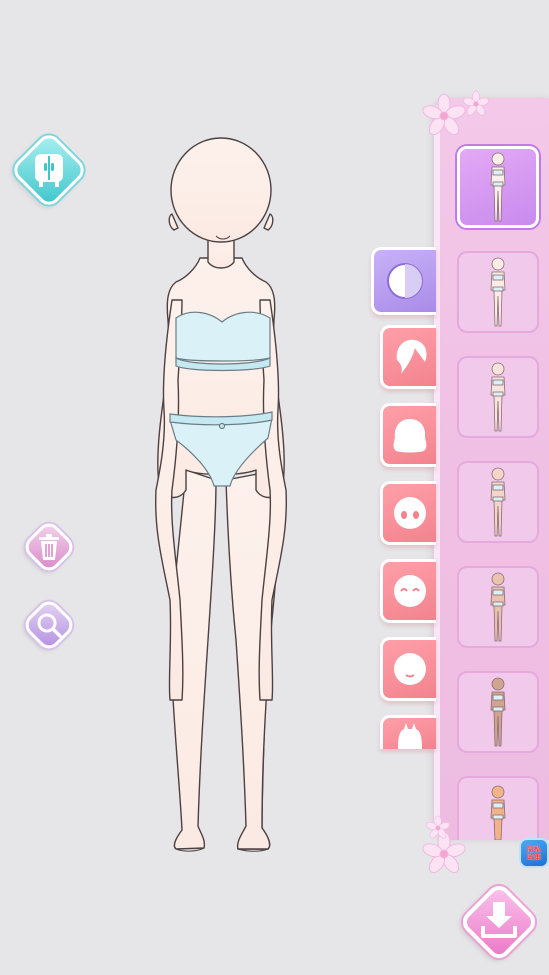 The image size is (549, 975). I want to click on privacy-badge-line1: 隐私, so click(534, 849).